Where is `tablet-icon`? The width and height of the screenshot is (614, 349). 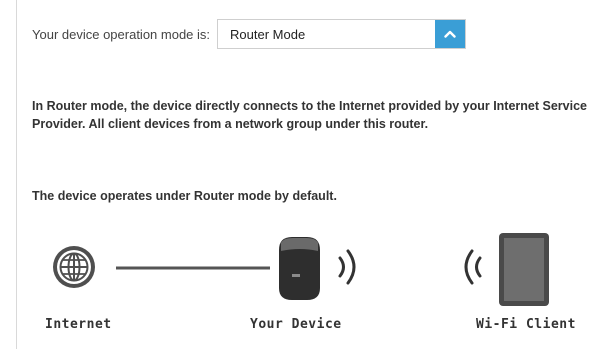
tablet-icon is located at coordinates (524, 269).